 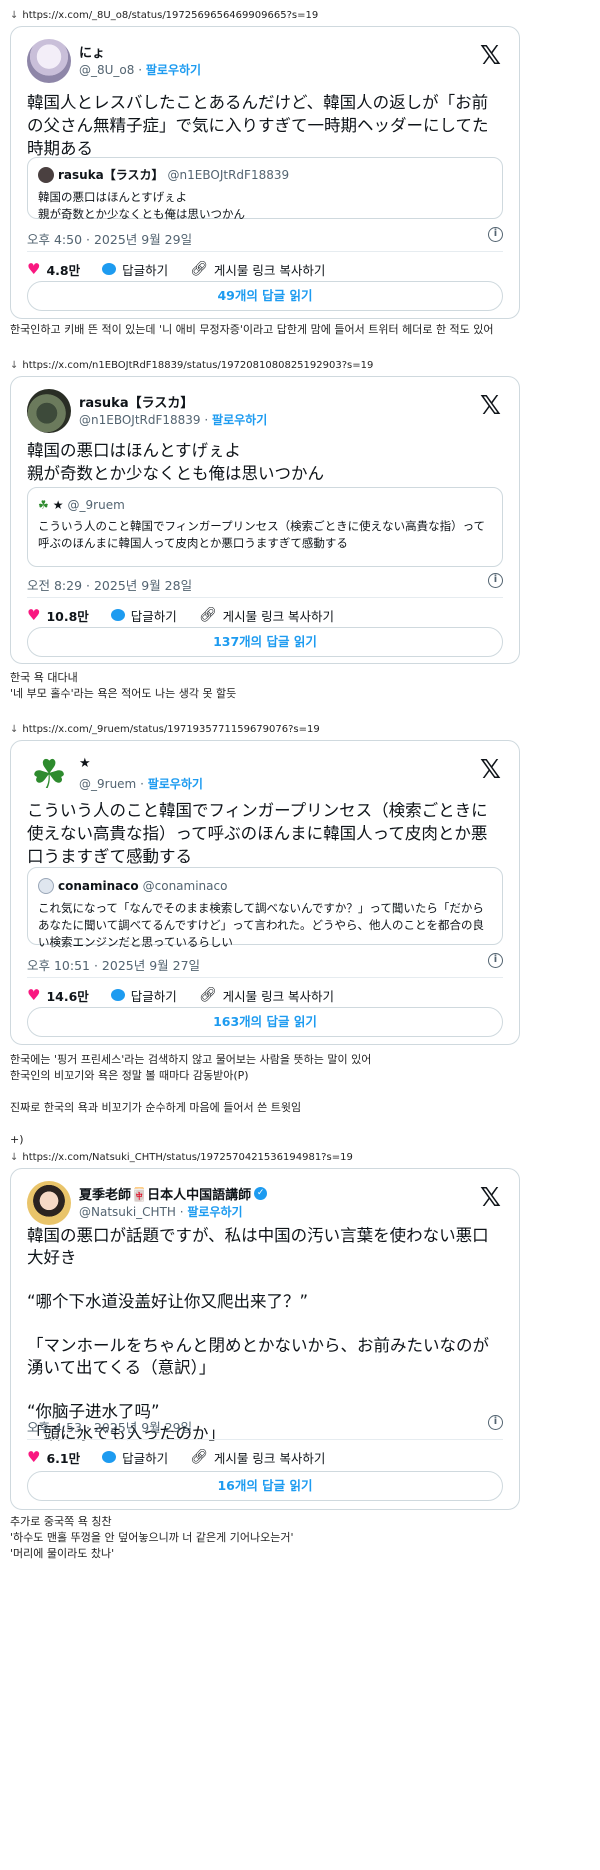 I want to click on author-name: ★, so click(x=85, y=763).